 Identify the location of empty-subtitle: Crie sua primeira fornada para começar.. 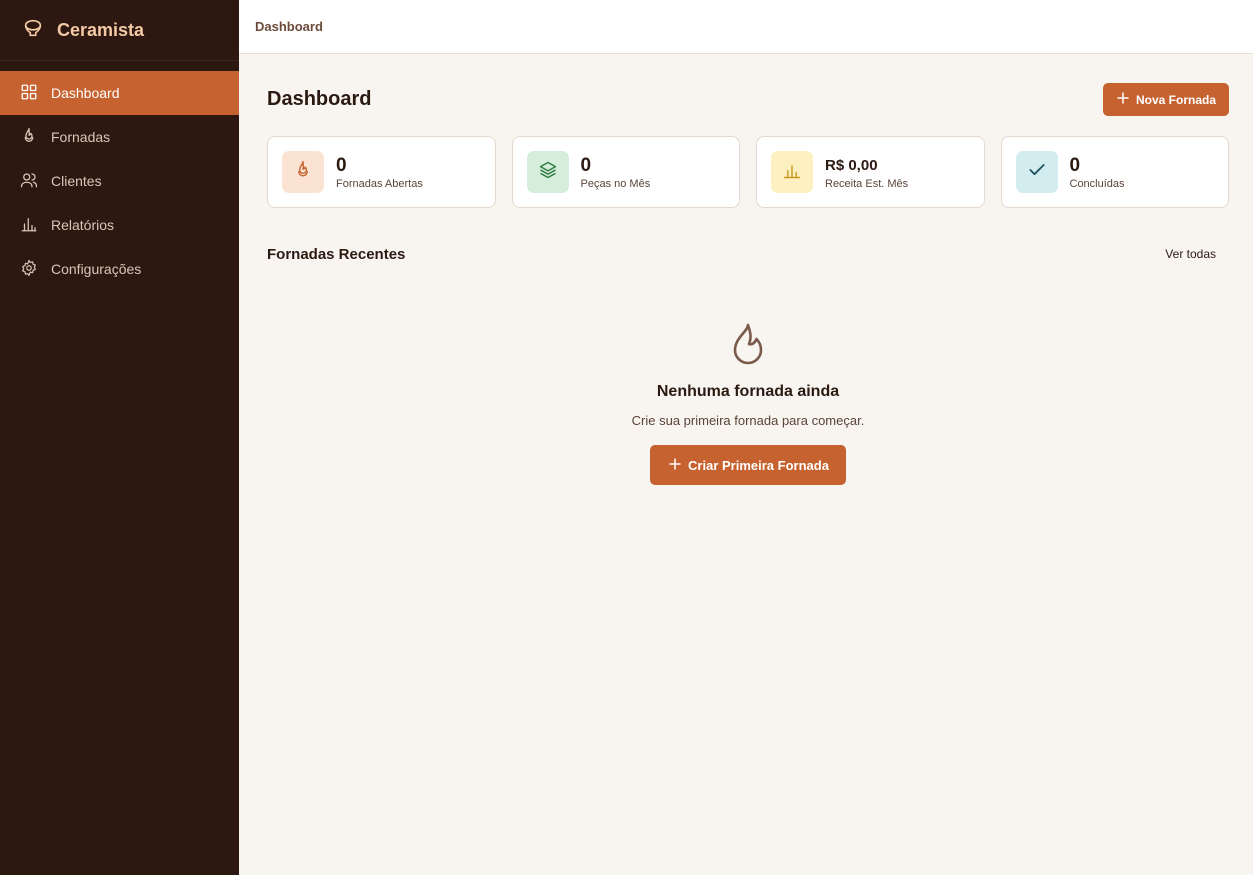
(748, 420).